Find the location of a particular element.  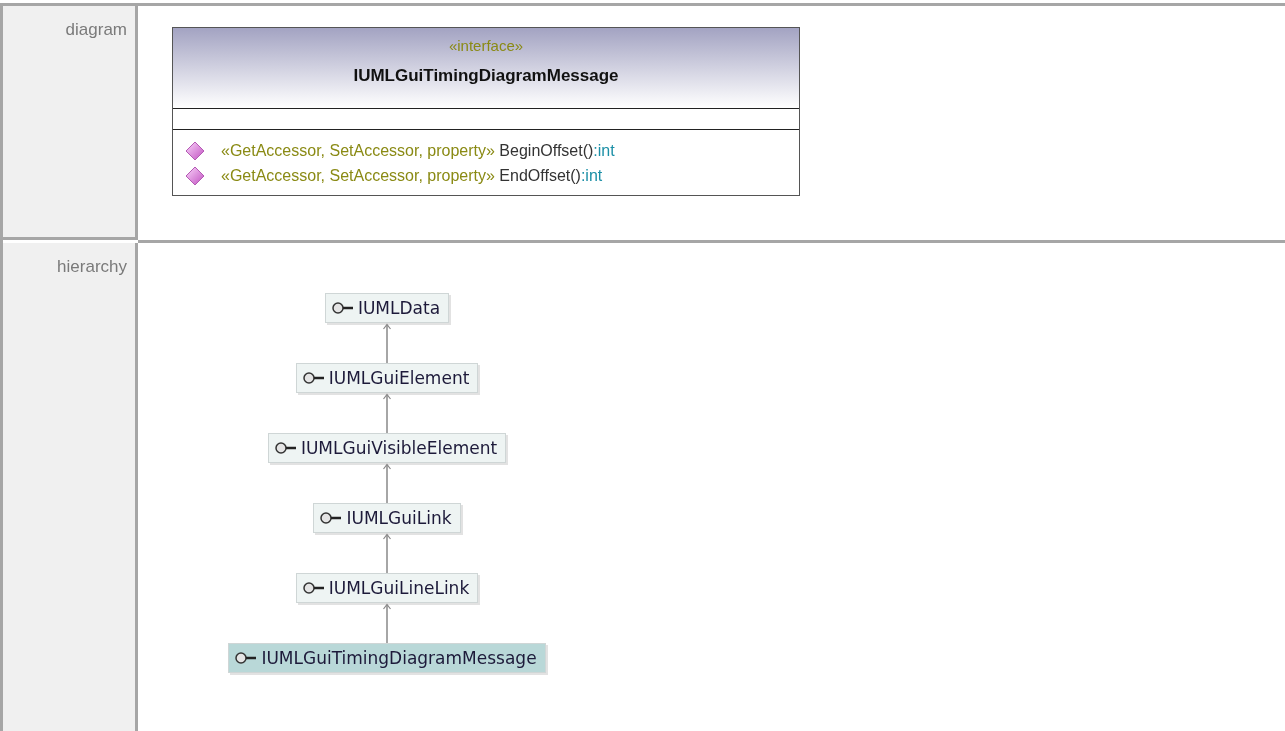

interface-node: IUMLGuiElement is located at coordinates (387, 378).